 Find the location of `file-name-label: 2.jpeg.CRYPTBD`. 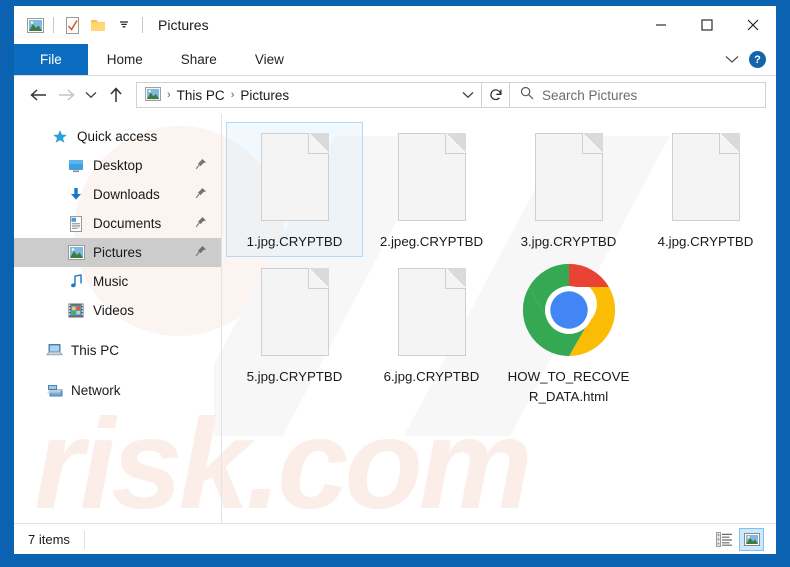

file-name-label: 2.jpeg.CRYPTBD is located at coordinates (431, 241).